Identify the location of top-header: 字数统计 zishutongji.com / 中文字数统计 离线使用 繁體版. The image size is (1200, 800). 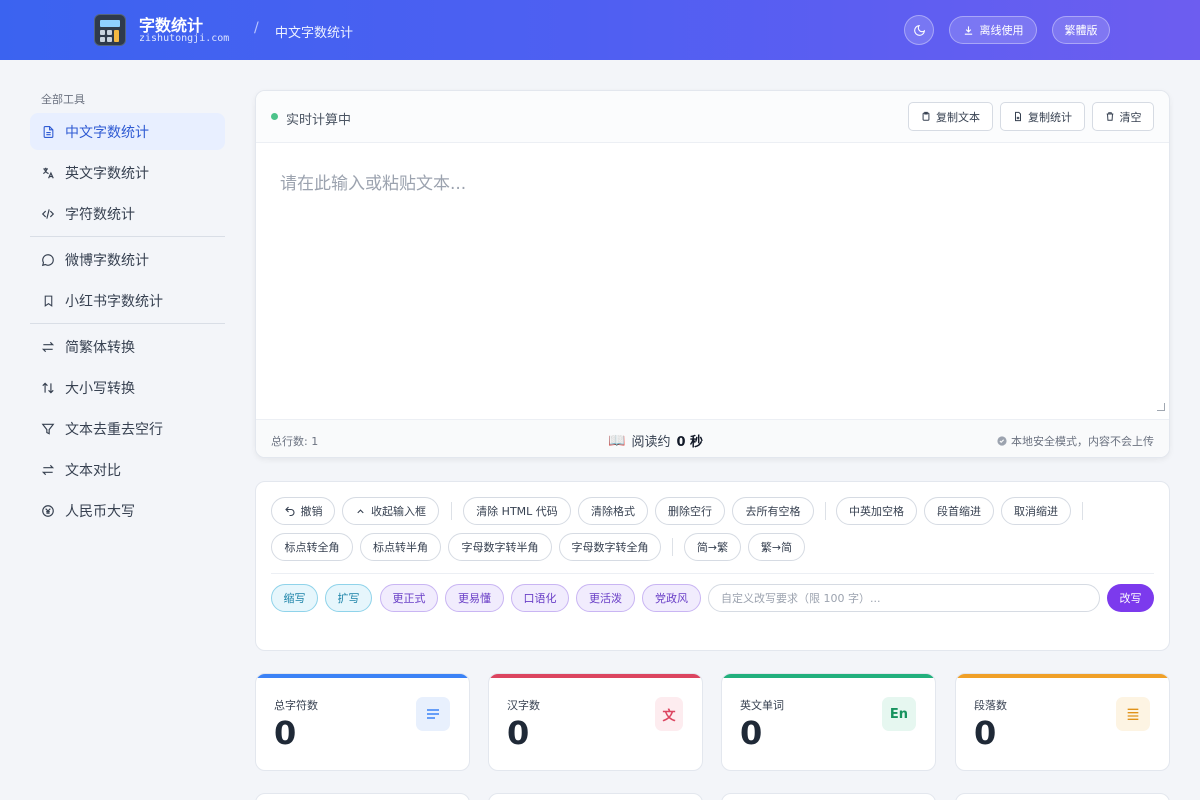
(600, 30).